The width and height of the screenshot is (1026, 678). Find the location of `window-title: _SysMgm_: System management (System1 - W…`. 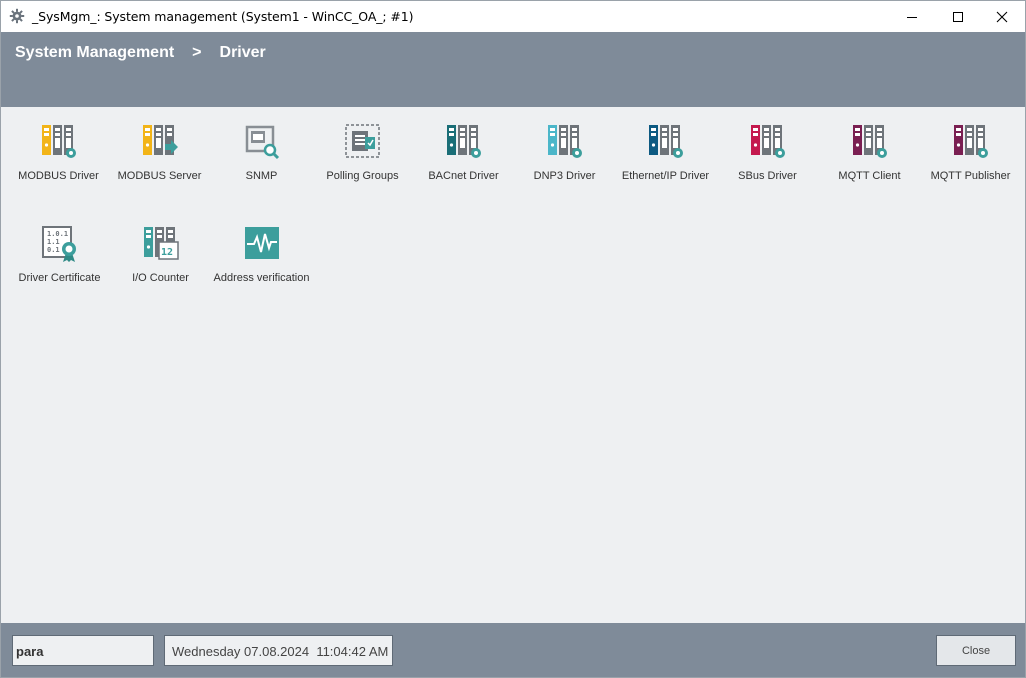

window-title: _SysMgm_: System management (System1 - W… is located at coordinates (223, 16).